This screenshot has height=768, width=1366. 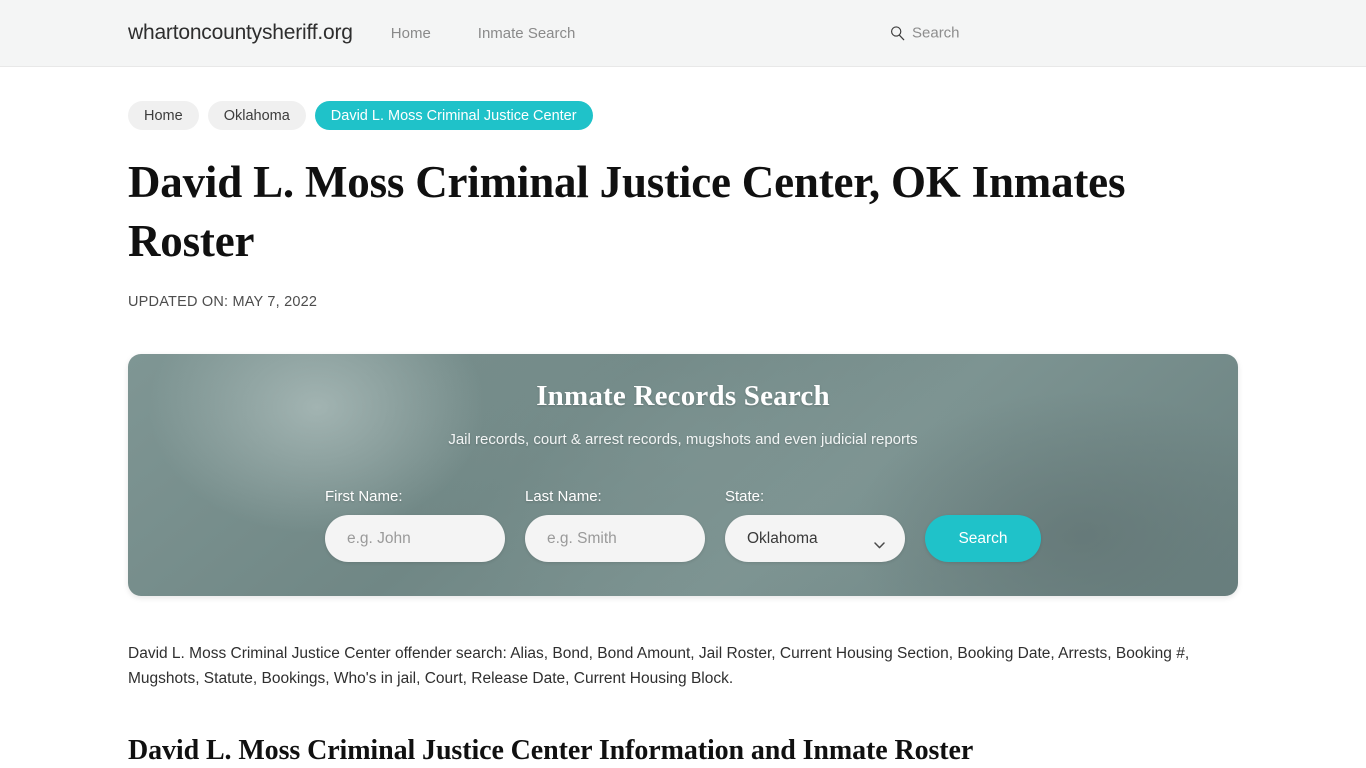 I want to click on state-select: Oklahoma, so click(x=815, y=538).